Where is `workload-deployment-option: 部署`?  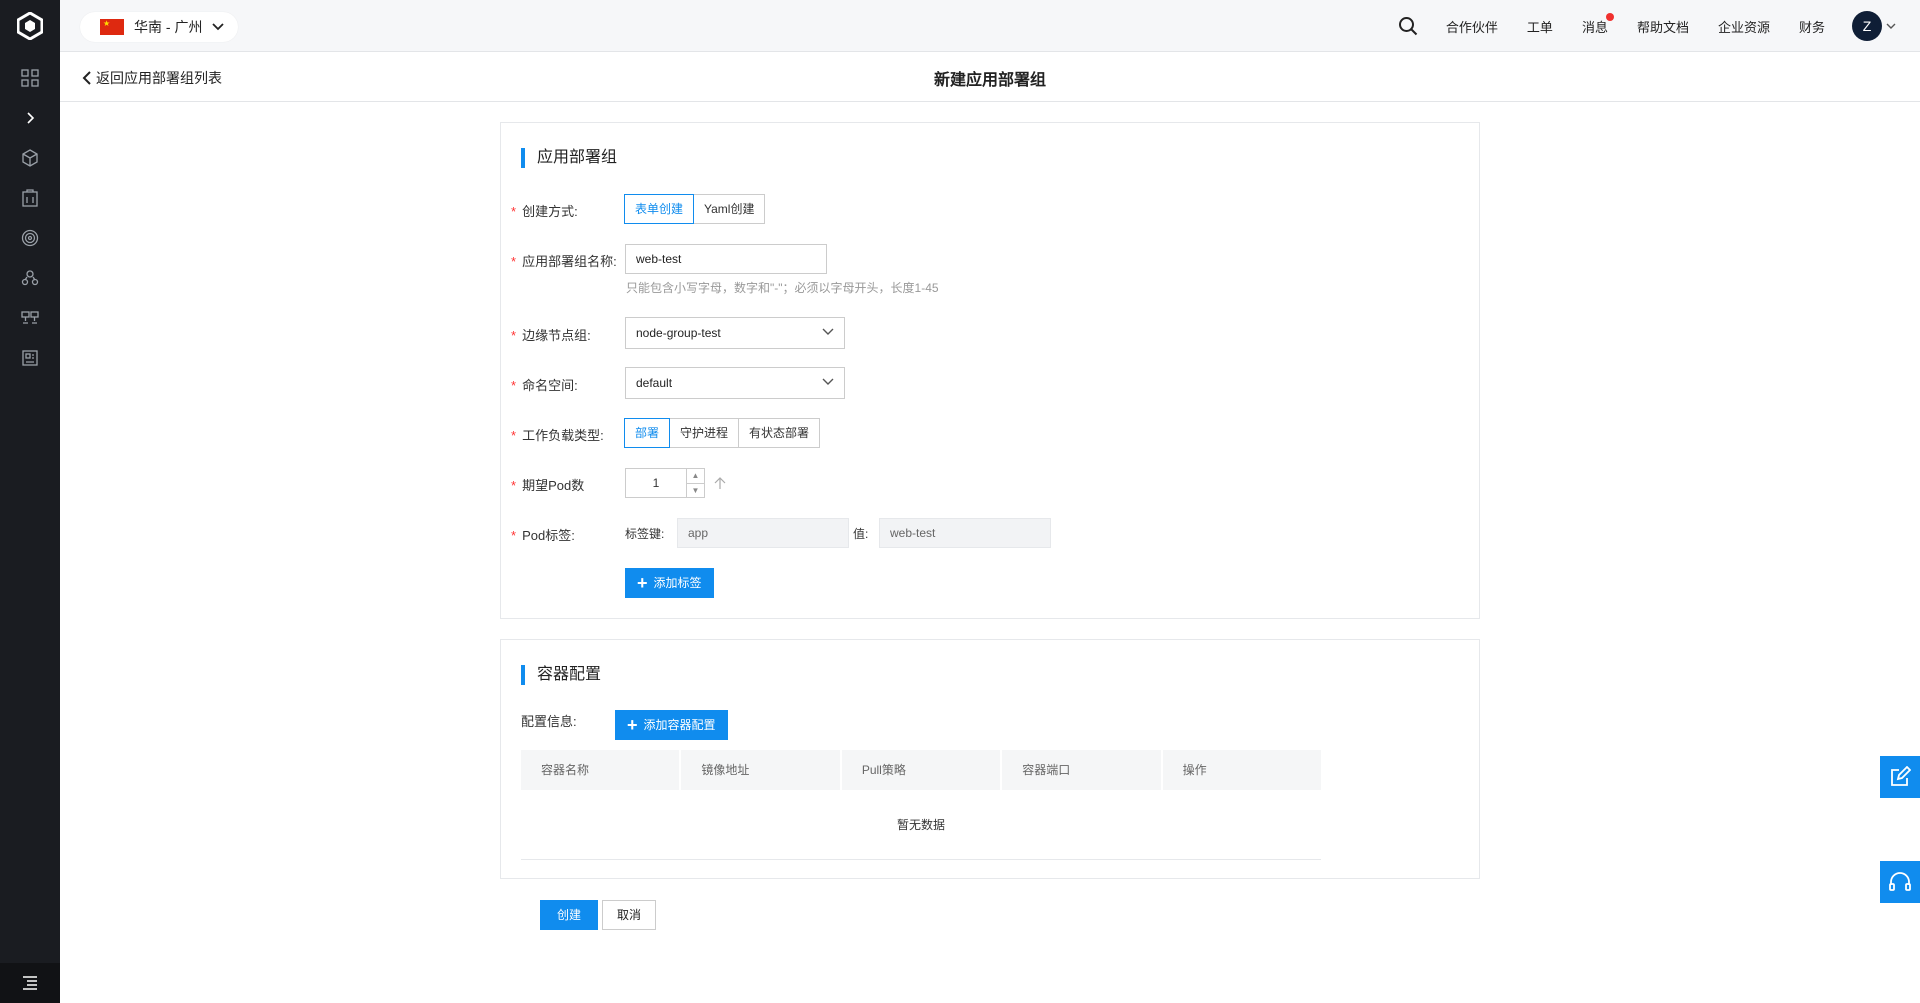 workload-deployment-option: 部署 is located at coordinates (647, 433).